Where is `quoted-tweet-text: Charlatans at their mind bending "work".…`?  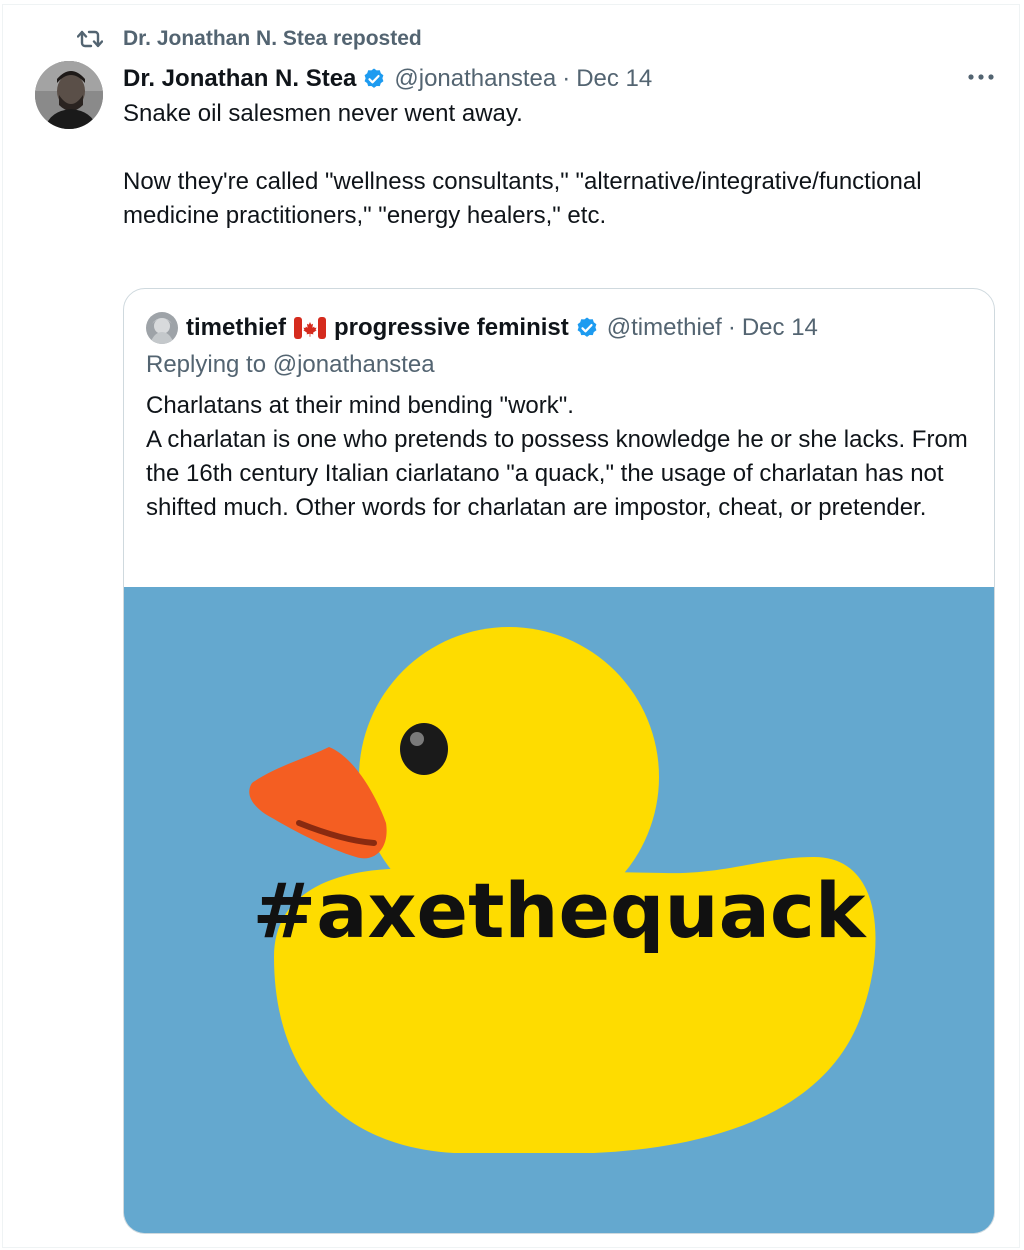 quoted-tweet-text: Charlatans at their mind bending "work".… is located at coordinates (566, 457).